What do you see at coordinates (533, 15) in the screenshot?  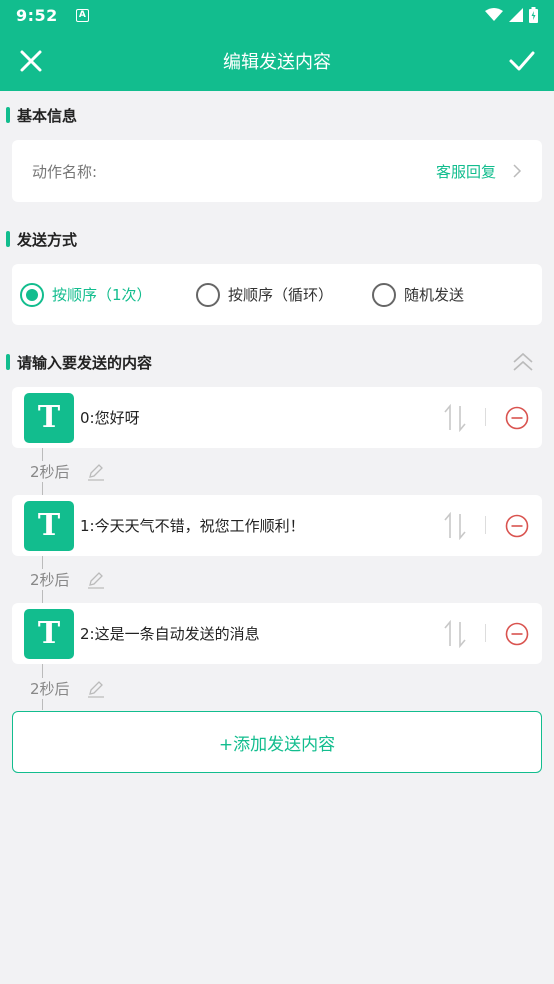 I see `battery-icon` at bounding box center [533, 15].